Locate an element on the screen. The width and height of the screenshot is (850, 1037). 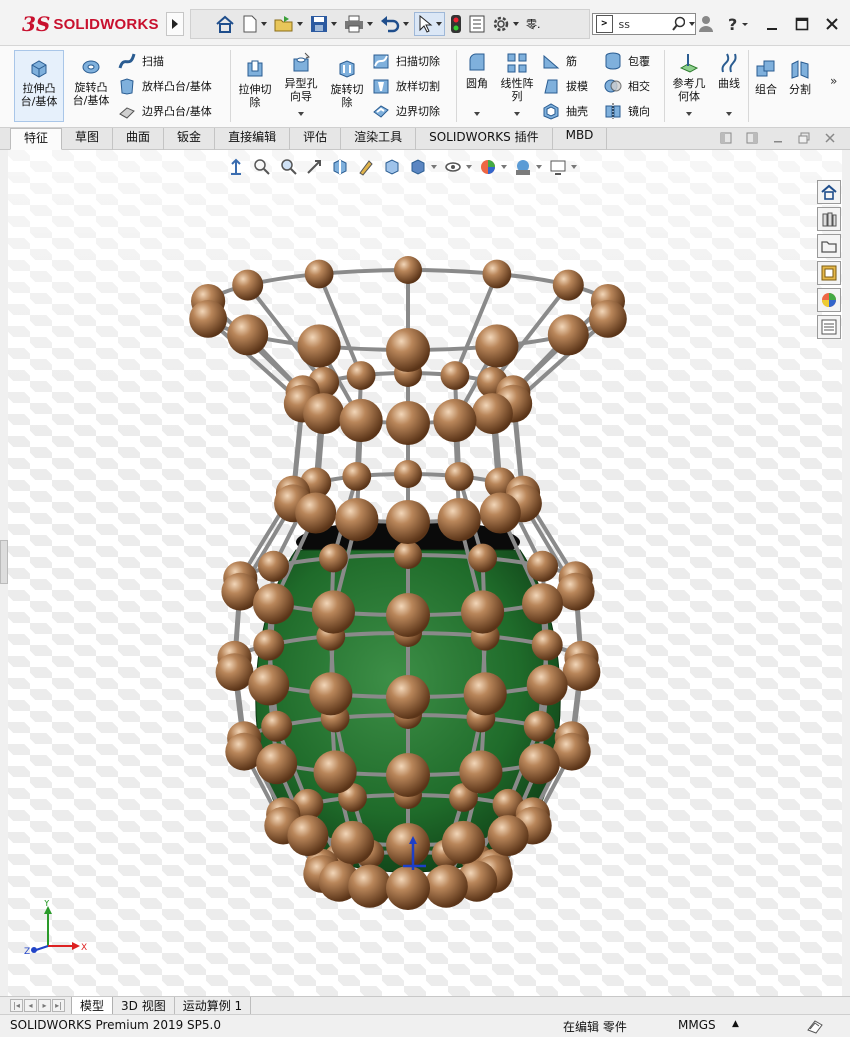
task-pane-file-explorer is located at coordinates (829, 246).